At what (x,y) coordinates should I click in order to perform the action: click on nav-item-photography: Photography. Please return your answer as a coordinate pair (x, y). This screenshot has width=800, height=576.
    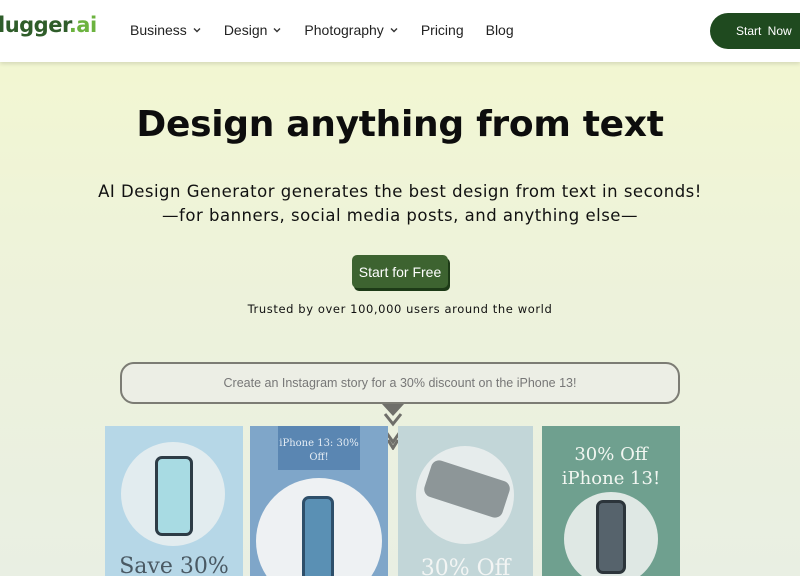
    Looking at the image, I should click on (351, 30).